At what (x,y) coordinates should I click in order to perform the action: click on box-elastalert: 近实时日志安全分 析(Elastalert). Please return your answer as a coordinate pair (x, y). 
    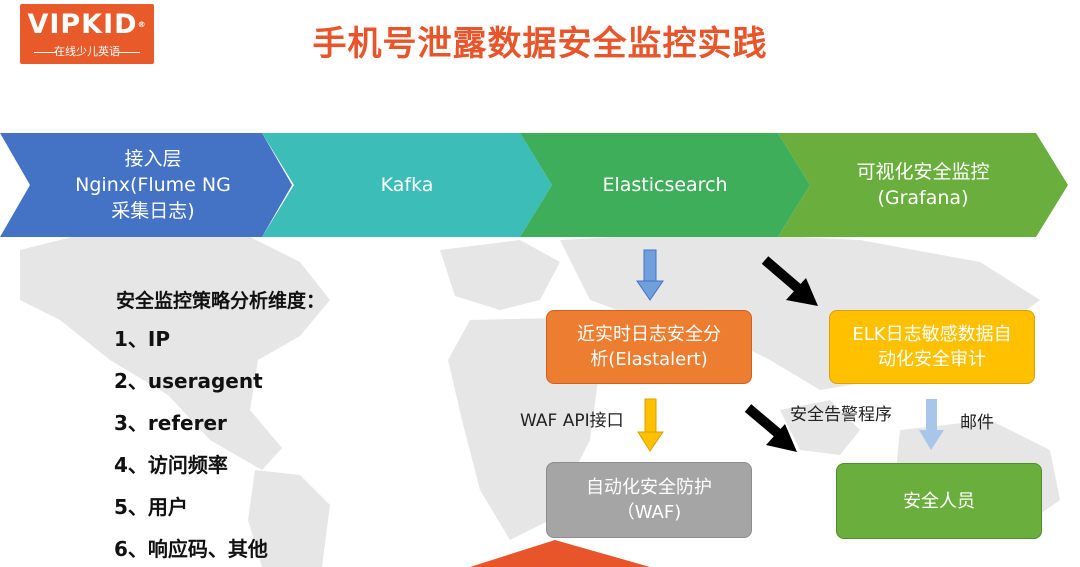
    Looking at the image, I should click on (649, 347).